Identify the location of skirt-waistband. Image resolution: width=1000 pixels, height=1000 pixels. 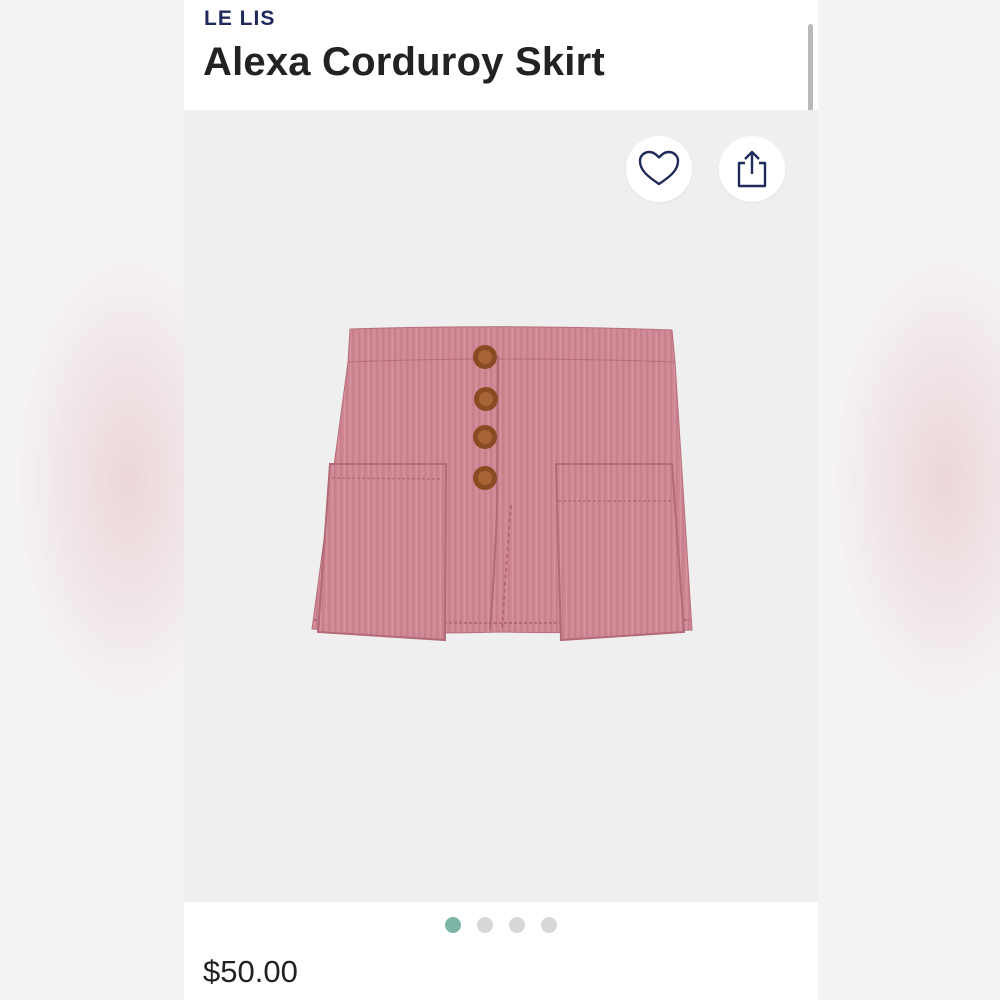
(511, 344).